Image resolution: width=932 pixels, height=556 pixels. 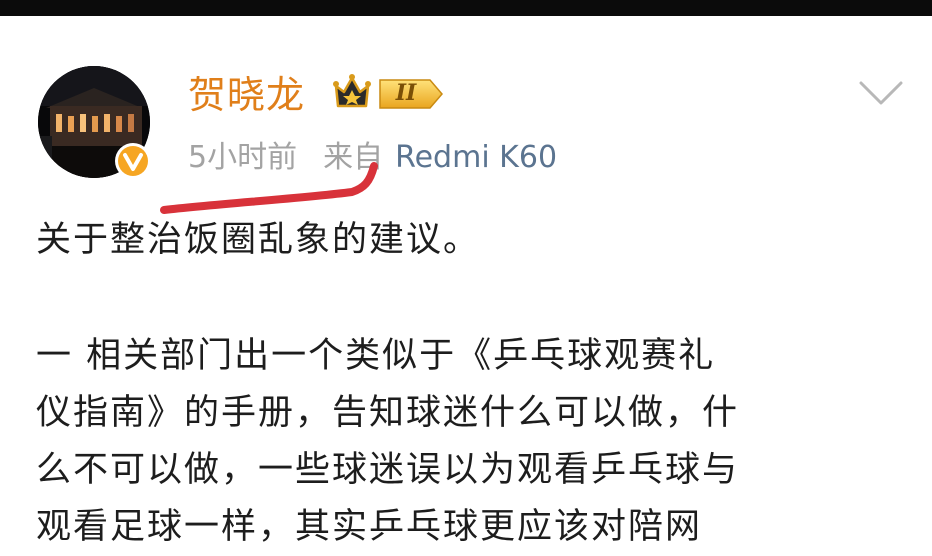 What do you see at coordinates (246, 95) in the screenshot?
I see `username: 贺晓龙` at bounding box center [246, 95].